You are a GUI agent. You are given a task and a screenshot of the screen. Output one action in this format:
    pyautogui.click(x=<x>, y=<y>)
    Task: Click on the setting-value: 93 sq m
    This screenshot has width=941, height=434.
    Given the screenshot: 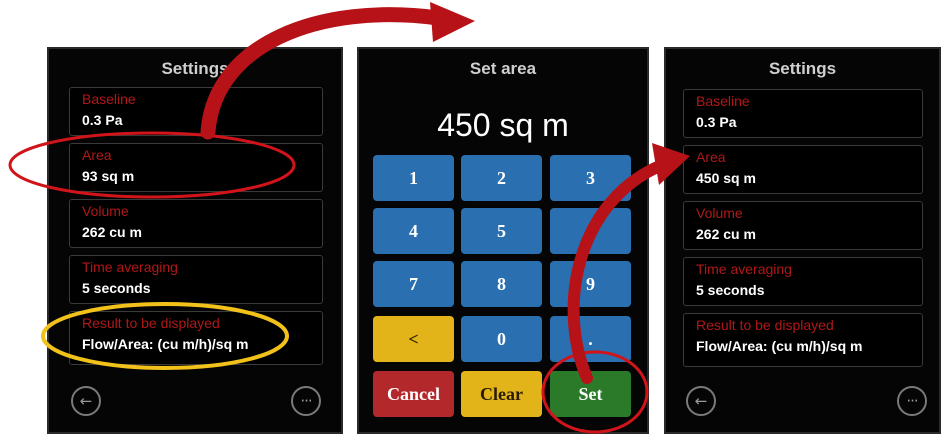 What is the action you would take?
    pyautogui.click(x=108, y=176)
    